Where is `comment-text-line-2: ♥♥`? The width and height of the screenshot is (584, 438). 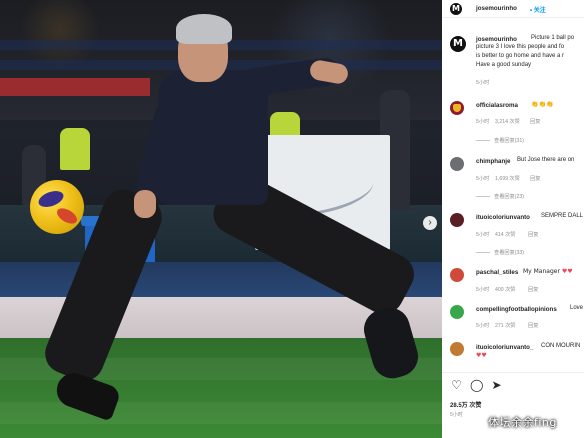 comment-text-line-2: ♥♥ is located at coordinates (481, 355).